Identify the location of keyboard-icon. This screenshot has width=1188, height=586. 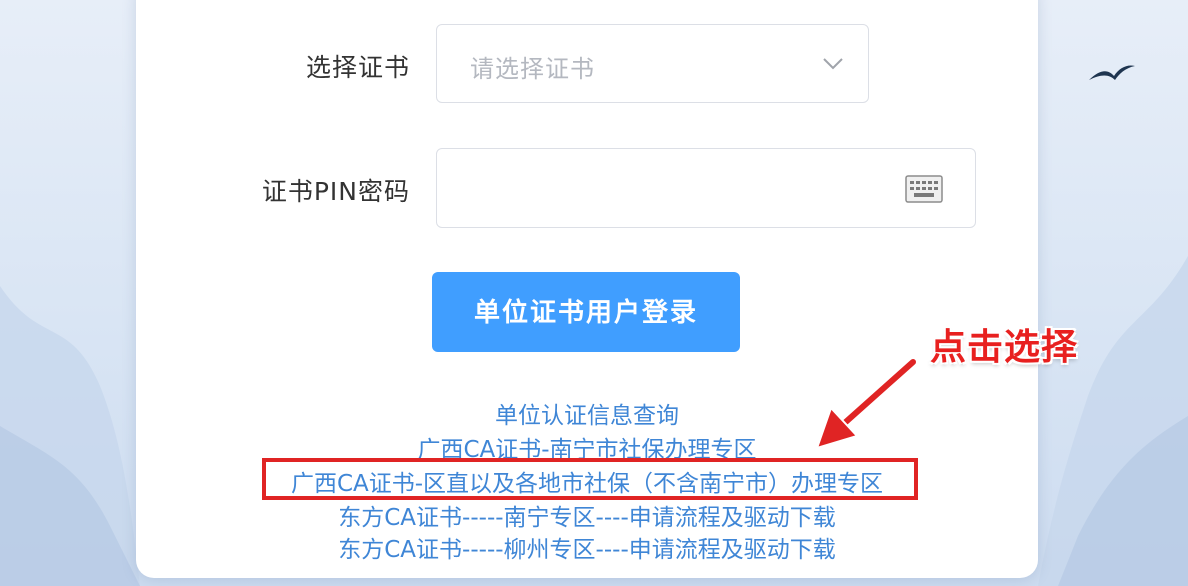
(924, 189).